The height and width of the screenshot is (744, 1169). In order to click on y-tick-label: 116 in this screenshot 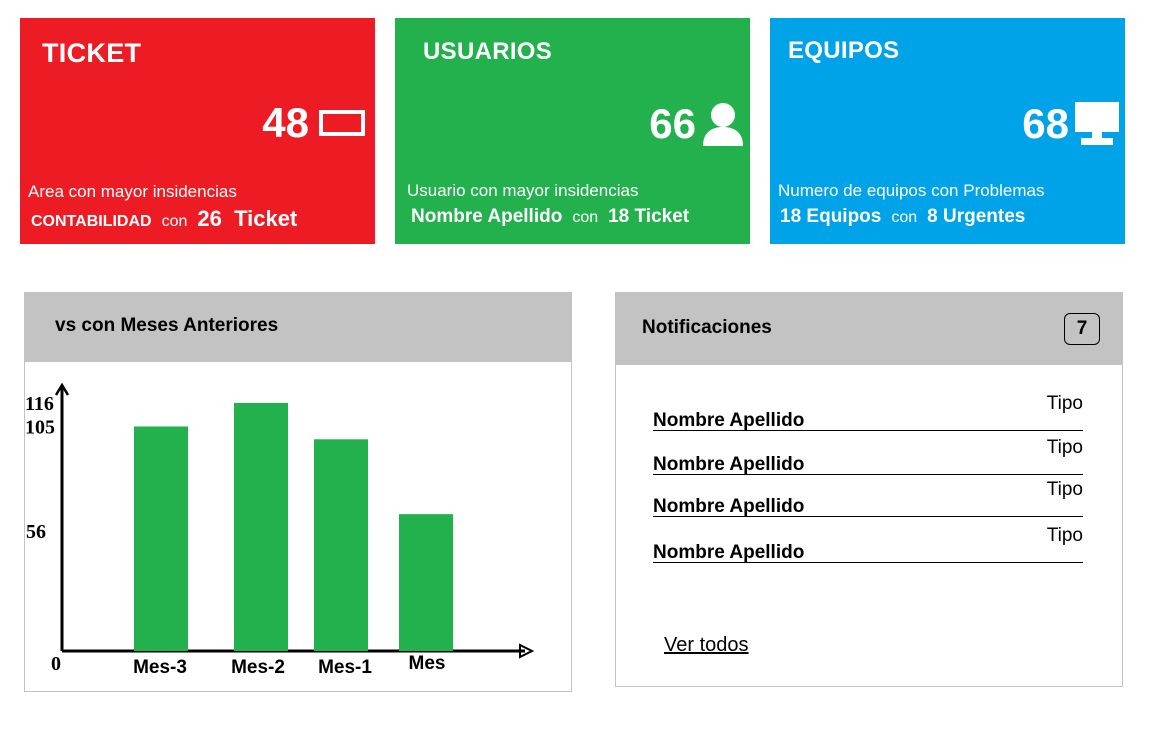, I will do `click(39, 404)`.